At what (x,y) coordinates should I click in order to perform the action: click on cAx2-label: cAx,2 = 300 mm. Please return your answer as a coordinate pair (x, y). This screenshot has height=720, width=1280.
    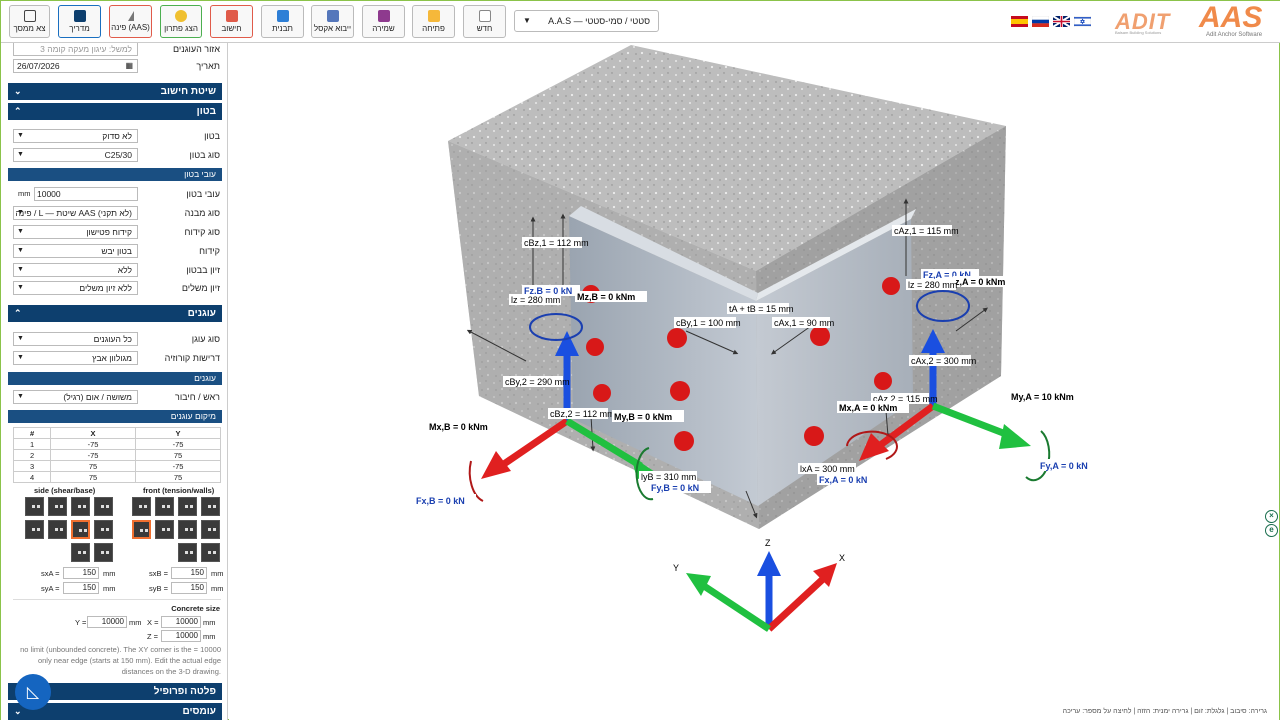
    Looking at the image, I should click on (943, 361).